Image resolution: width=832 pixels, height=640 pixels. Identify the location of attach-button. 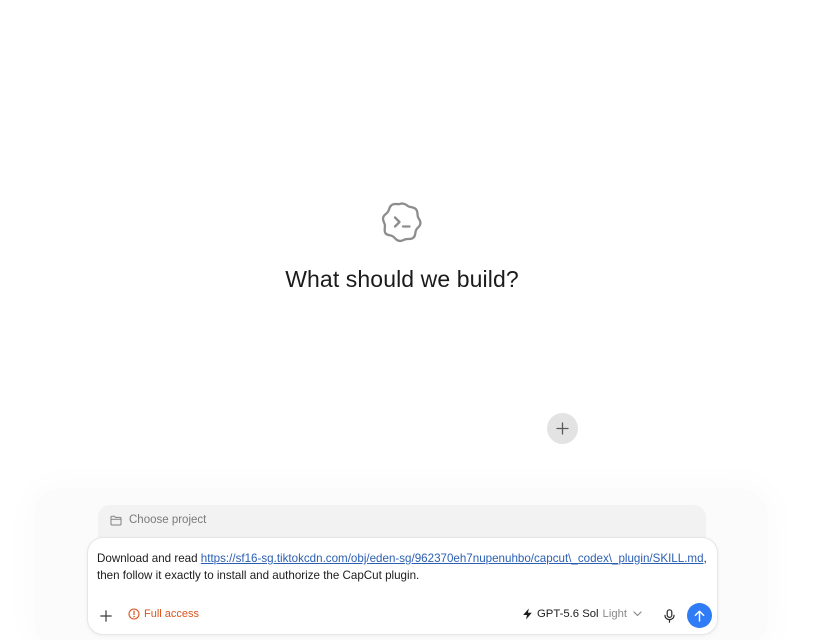
(106, 616).